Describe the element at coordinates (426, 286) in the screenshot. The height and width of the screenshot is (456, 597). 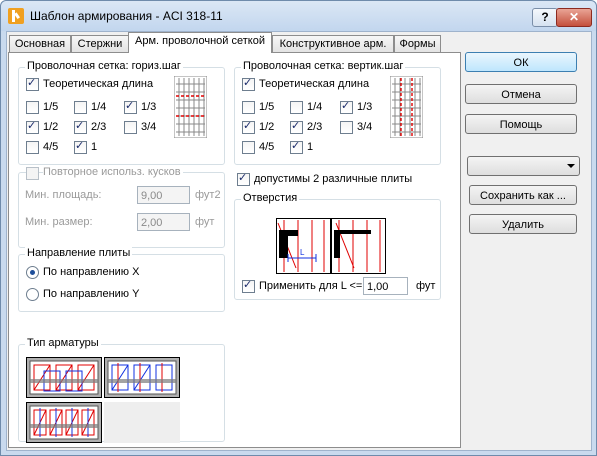
I see `openings-length-unit: фут` at that location.